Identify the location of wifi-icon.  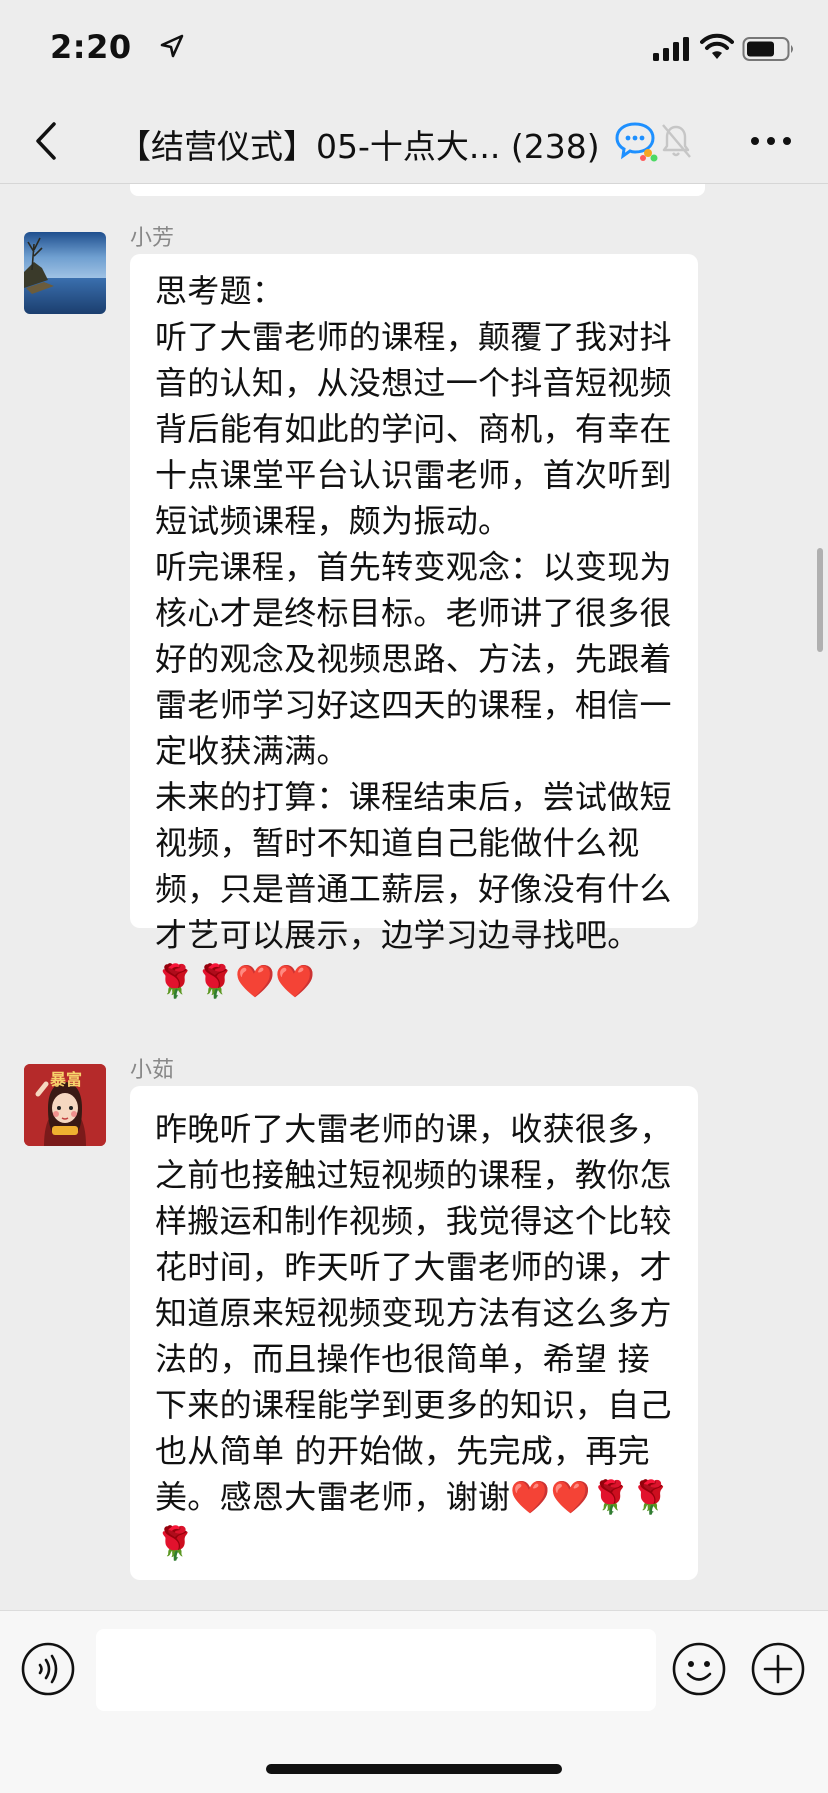
(717, 46).